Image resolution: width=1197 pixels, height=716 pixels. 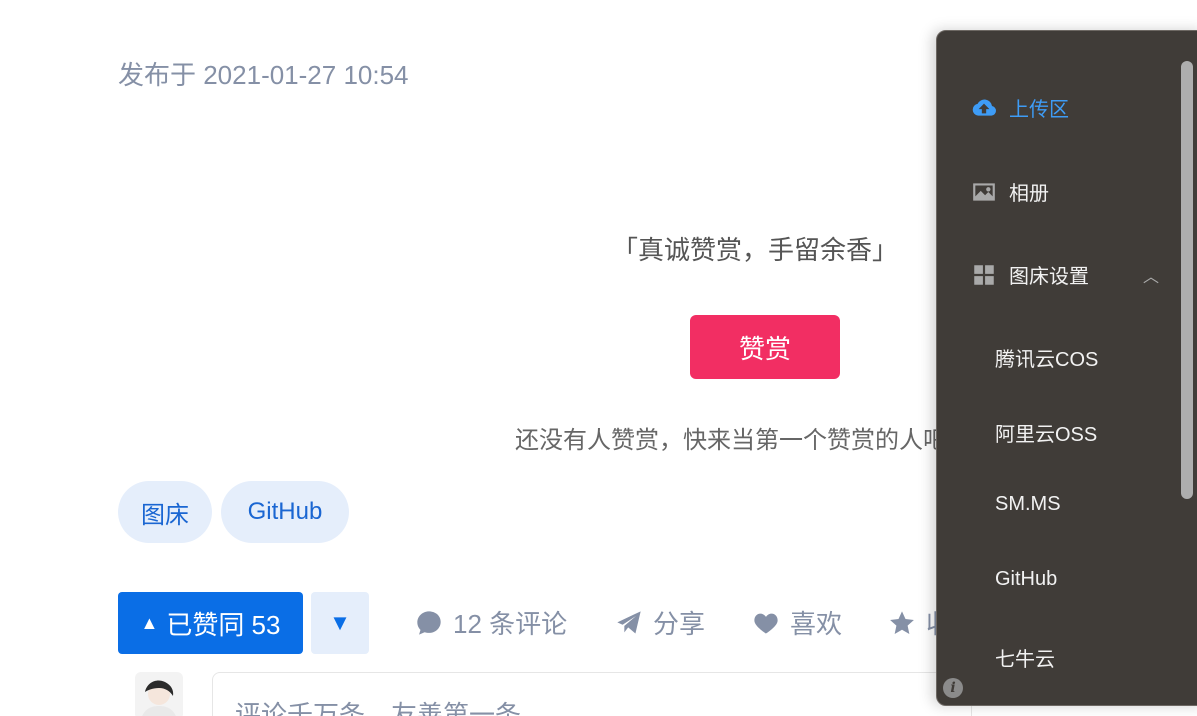 I want to click on submenu-item: GitHub, so click(x=1026, y=579).